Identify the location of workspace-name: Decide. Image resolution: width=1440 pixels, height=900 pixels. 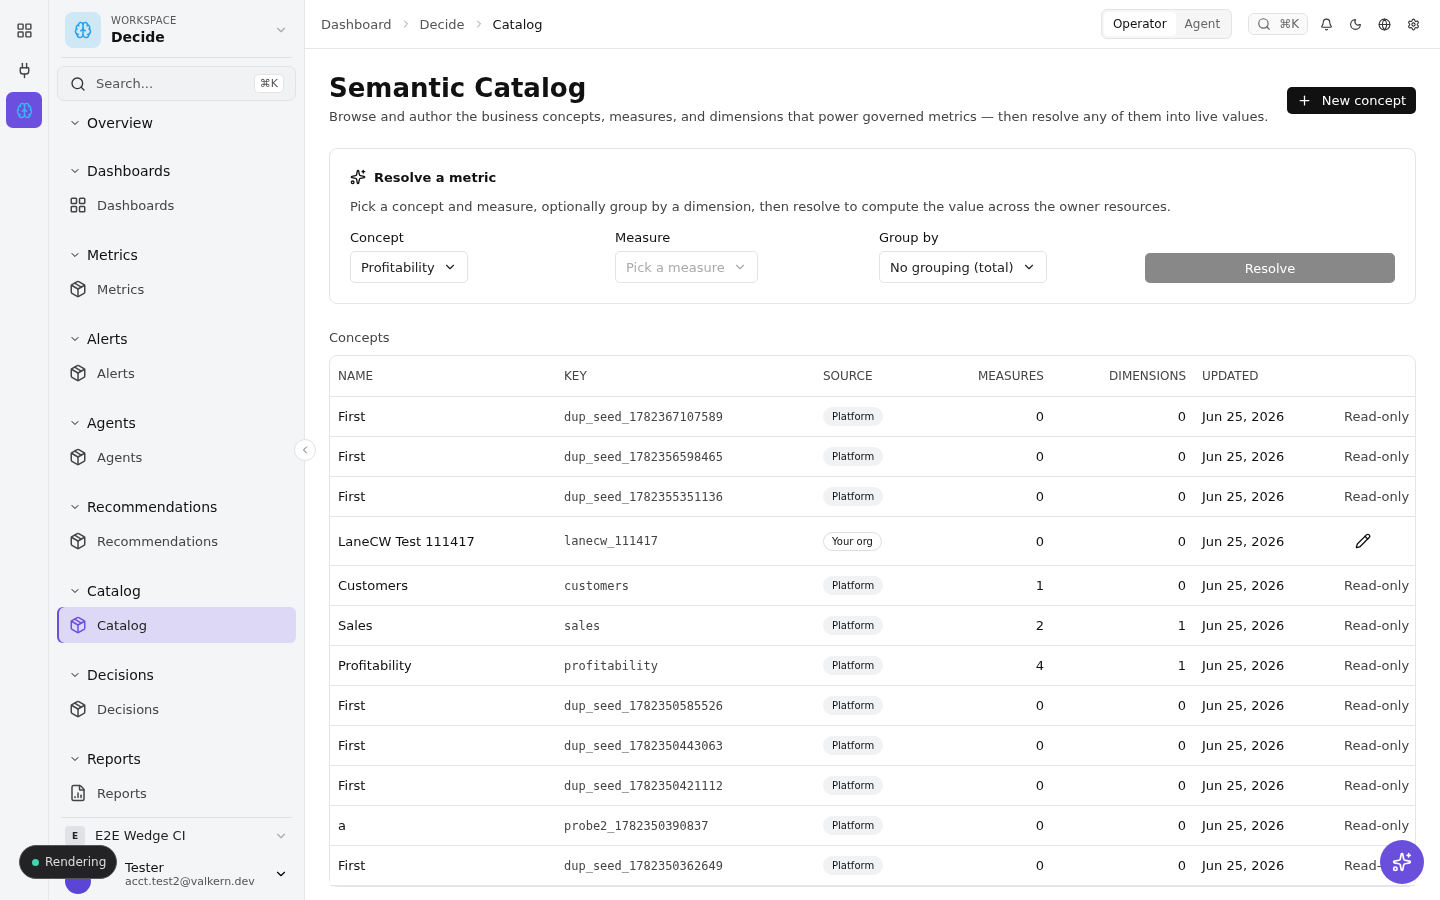
(138, 37).